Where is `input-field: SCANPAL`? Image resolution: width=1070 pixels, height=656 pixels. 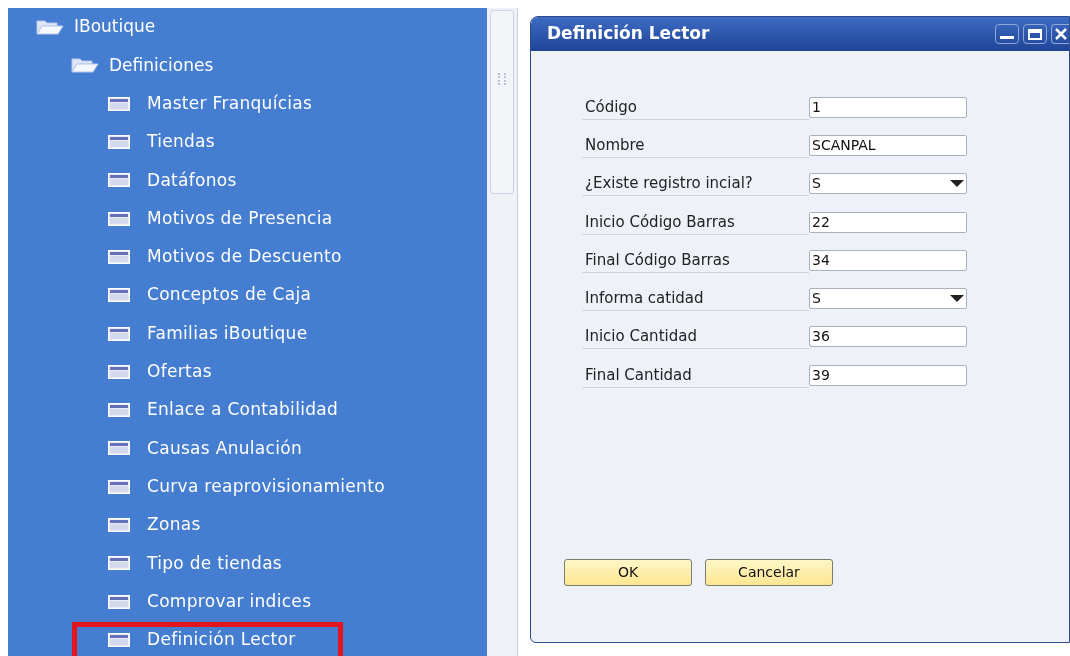
input-field: SCANPAL is located at coordinates (888, 145).